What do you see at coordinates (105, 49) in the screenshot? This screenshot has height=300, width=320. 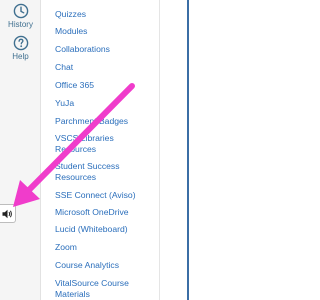 I see `course-nav-collaborations: Collaborations` at bounding box center [105, 49].